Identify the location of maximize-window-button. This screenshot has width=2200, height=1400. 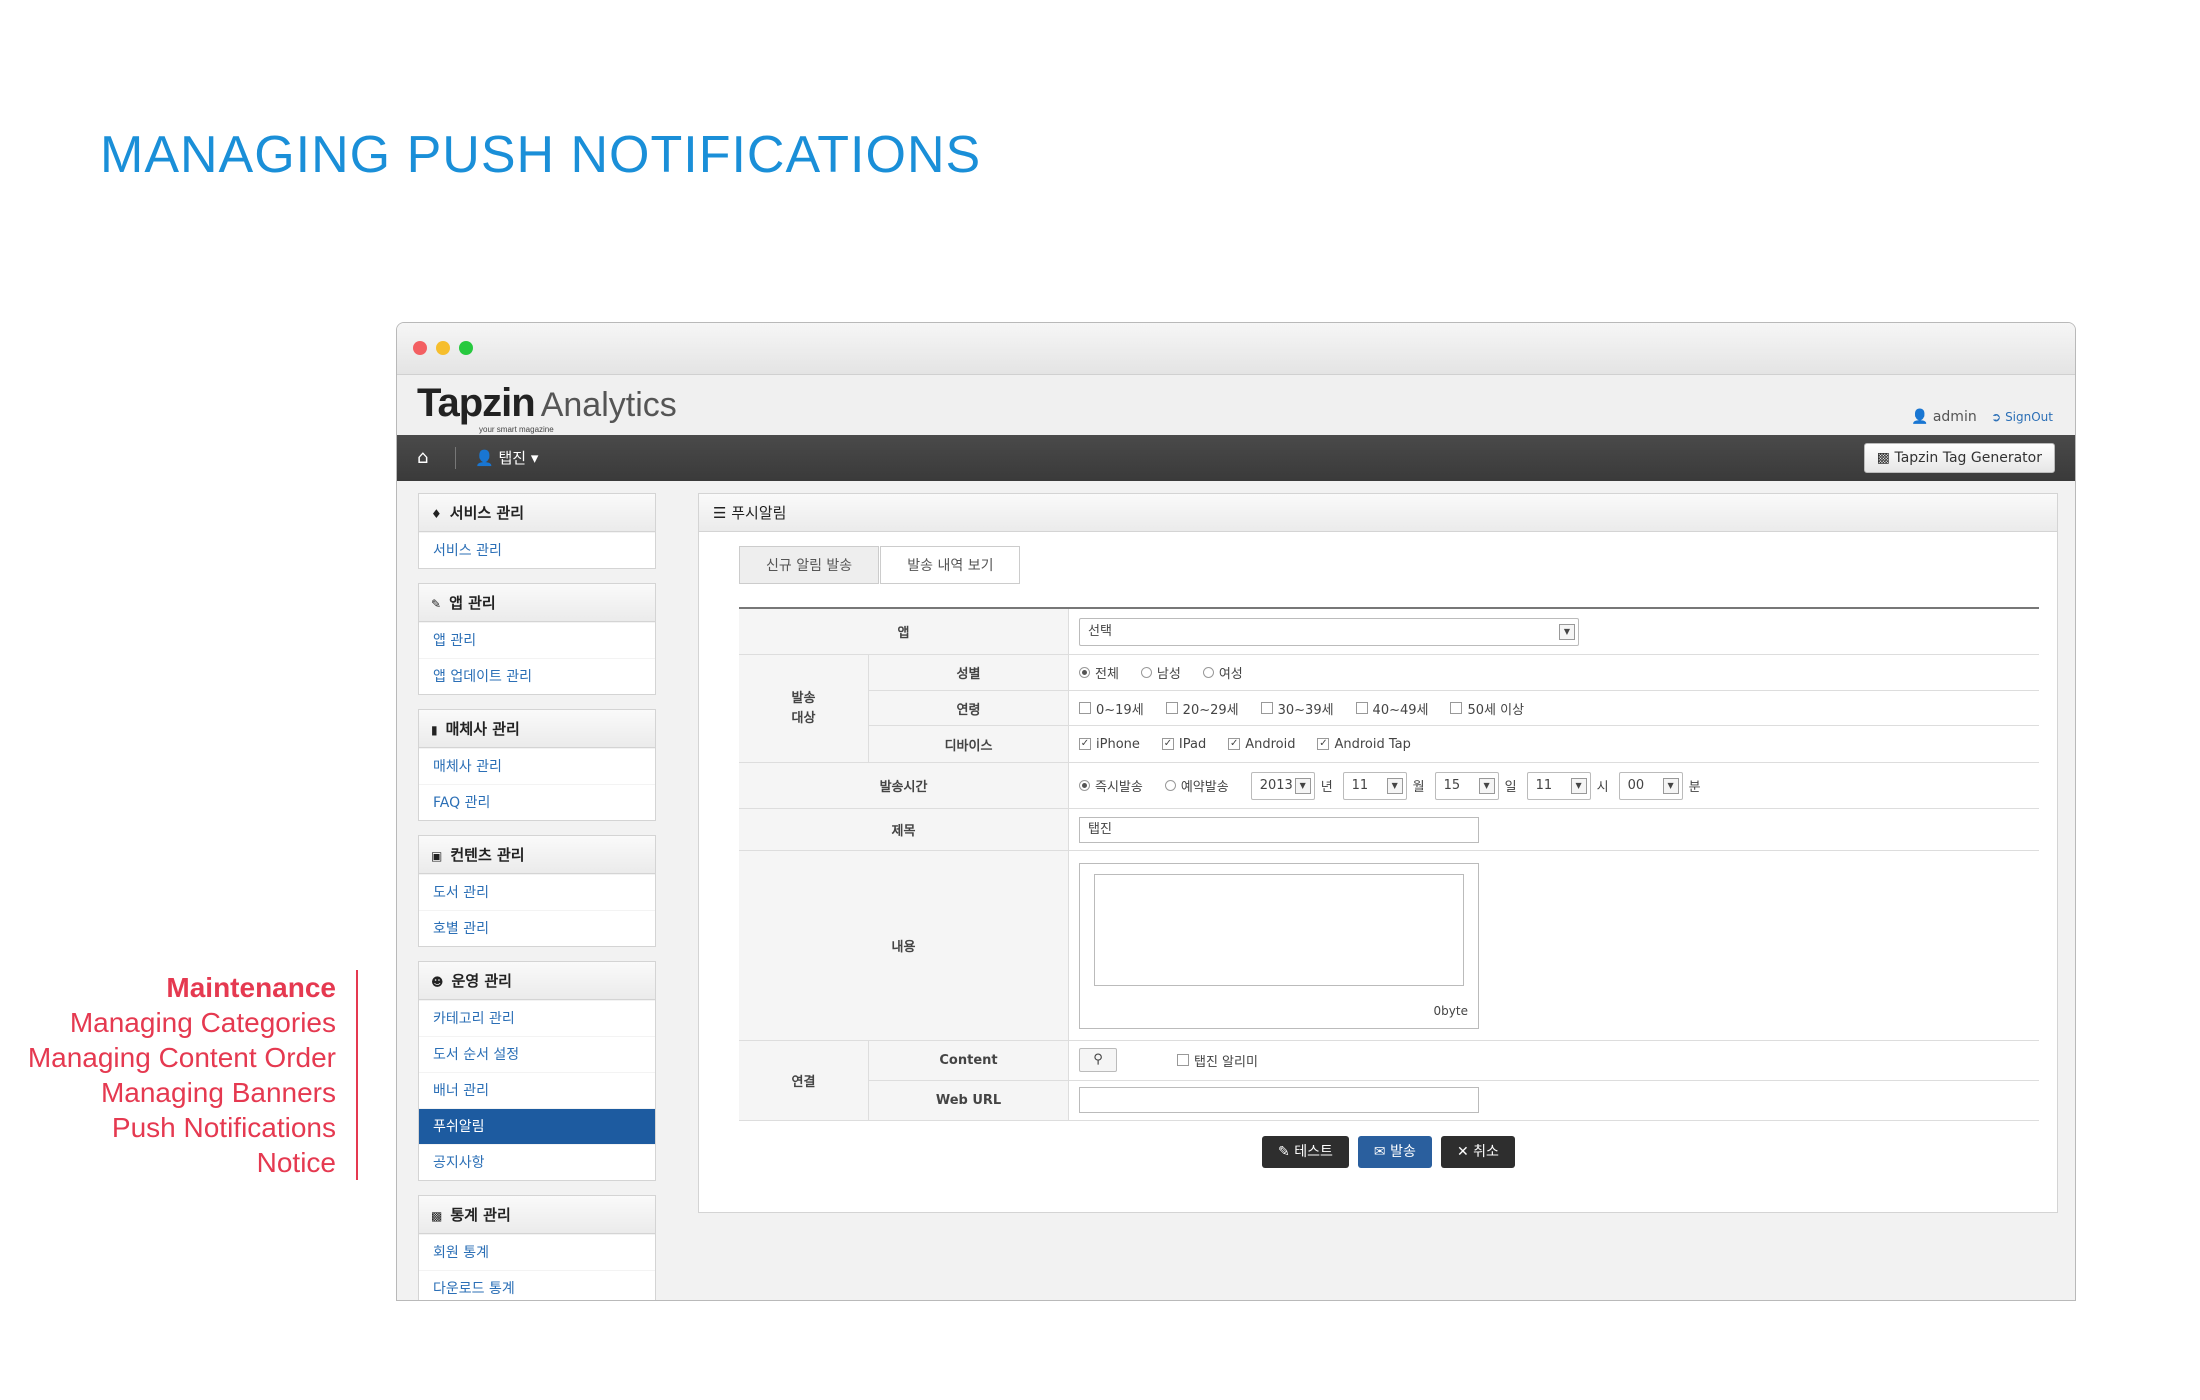
(466, 348).